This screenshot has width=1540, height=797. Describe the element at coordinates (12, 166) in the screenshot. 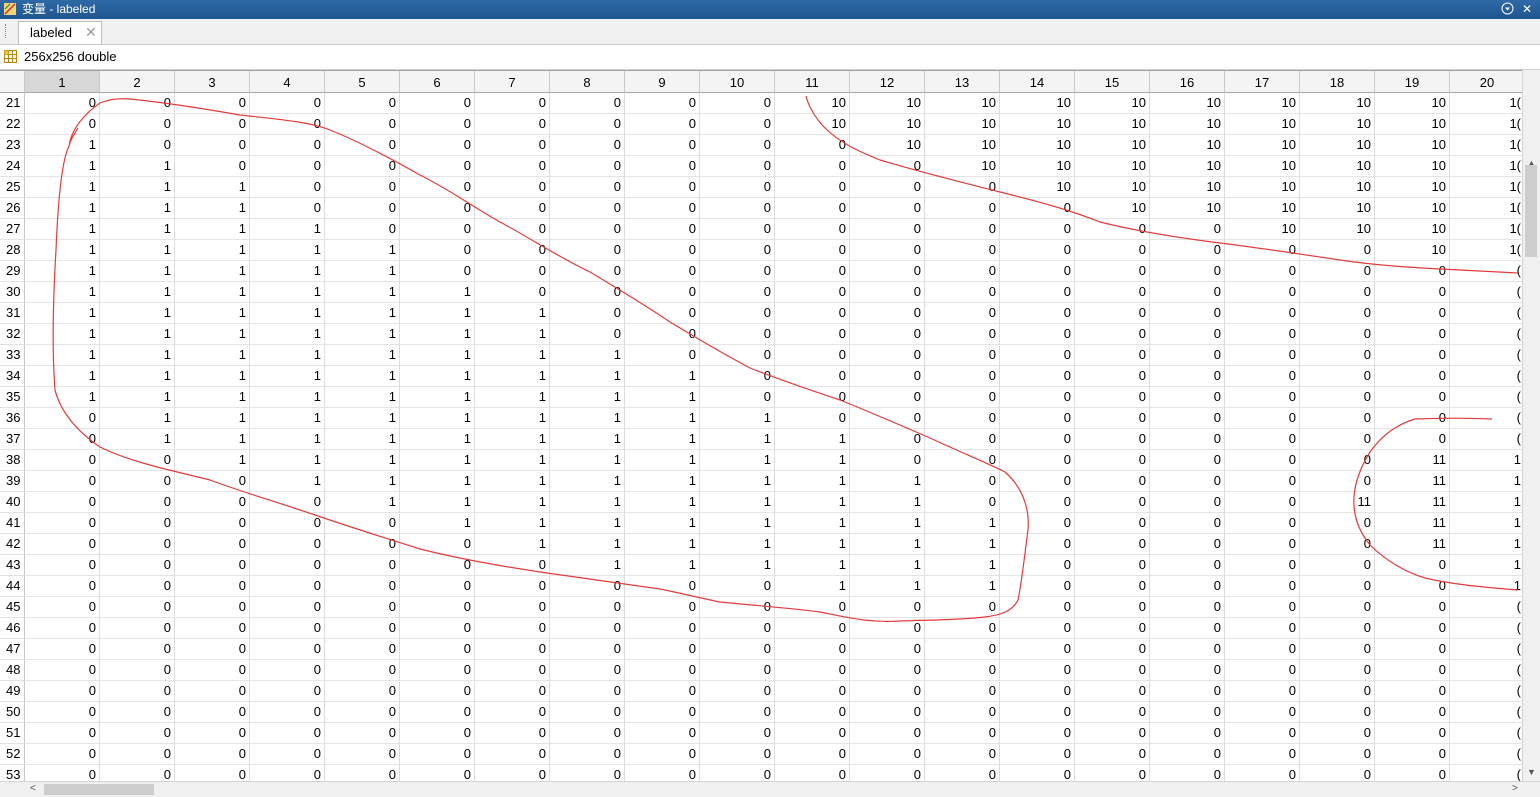

I see `row-header-24: 24` at that location.